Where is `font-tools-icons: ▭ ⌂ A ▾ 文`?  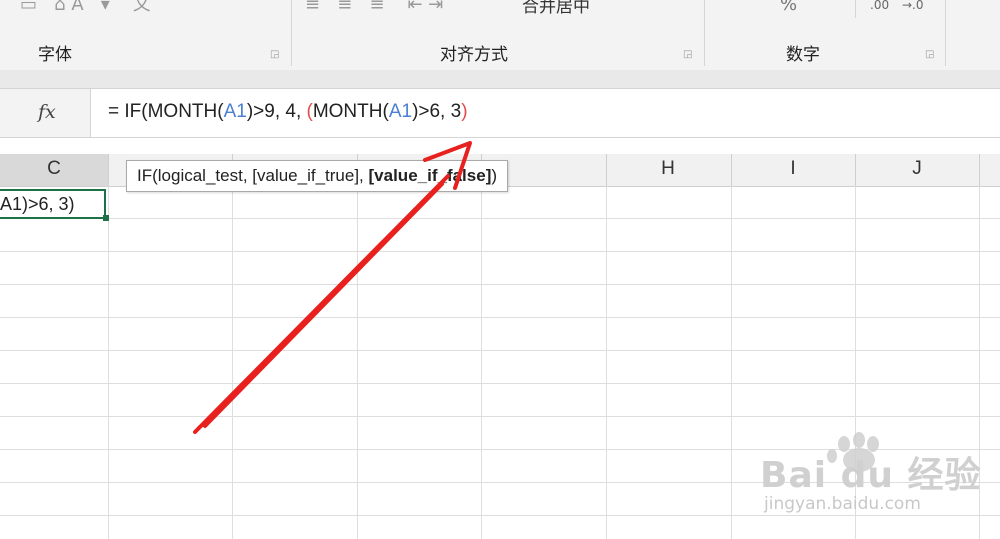
font-tools-icons: ▭ ⌂ A ▾ 文 is located at coordinates (140, 7).